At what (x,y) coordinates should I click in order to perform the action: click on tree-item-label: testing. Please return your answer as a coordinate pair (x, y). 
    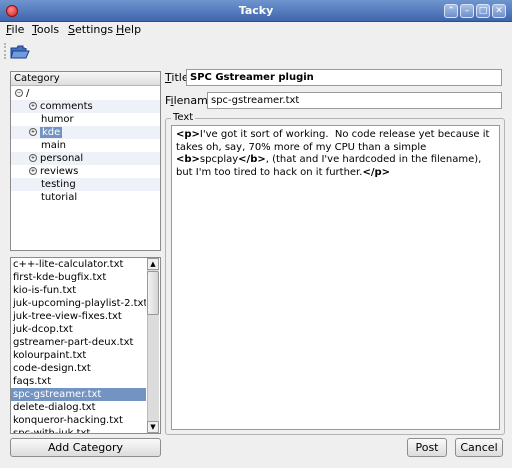
    Looking at the image, I should click on (58, 184).